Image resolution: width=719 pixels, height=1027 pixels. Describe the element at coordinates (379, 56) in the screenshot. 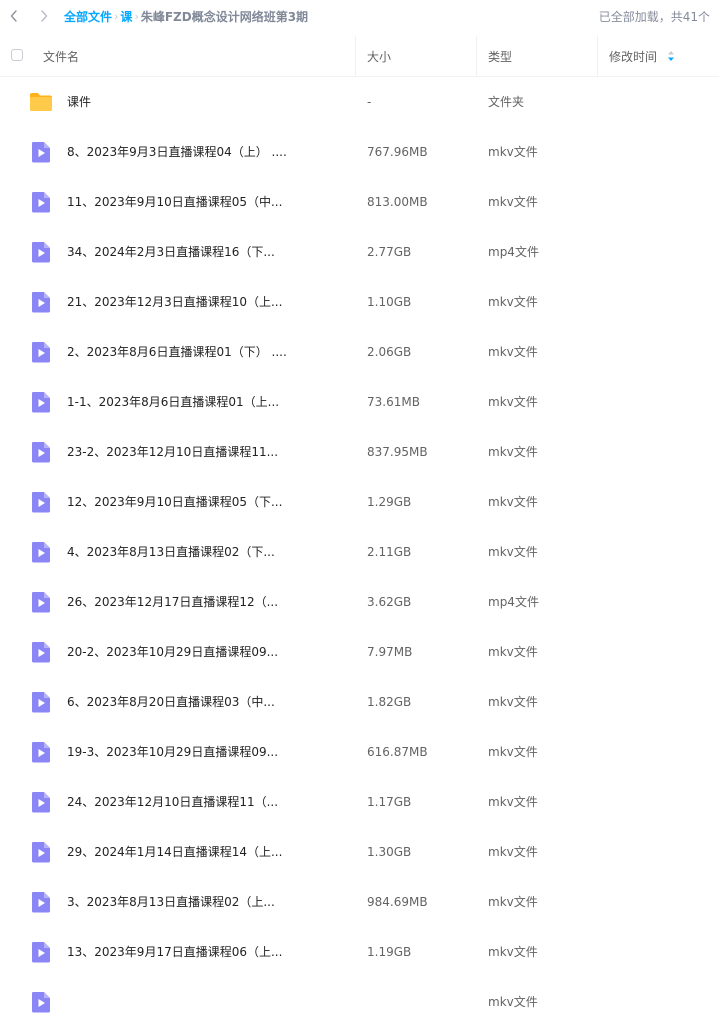

I see `column-header-size: 大小` at that location.